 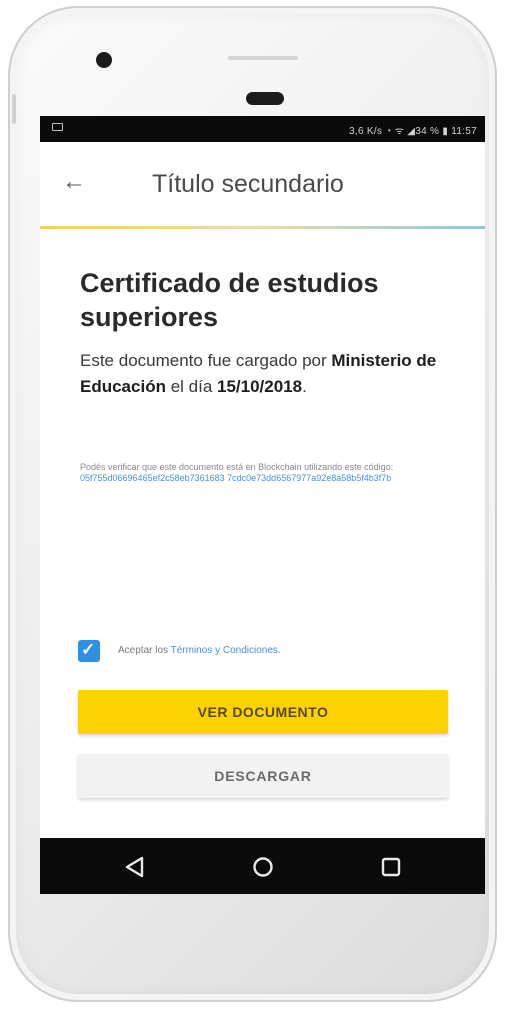 I want to click on status-text: 3,6 K/s ◔ ᯤ ◢34 % ▮ 11:57, so click(x=413, y=131).